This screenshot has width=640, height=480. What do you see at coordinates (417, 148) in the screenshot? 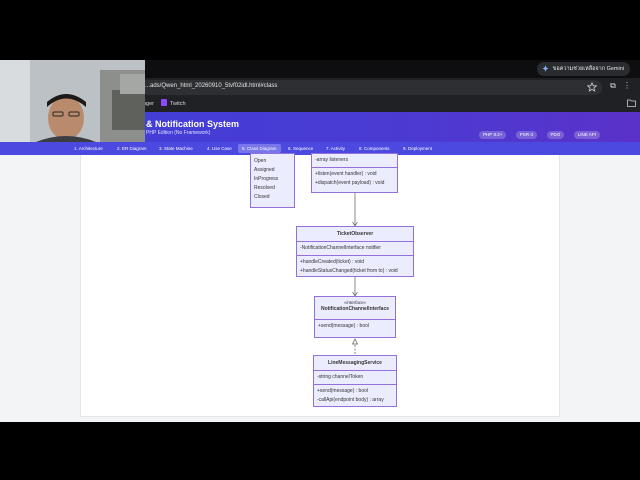
I see `tab-deployment: 9. Deployment` at bounding box center [417, 148].